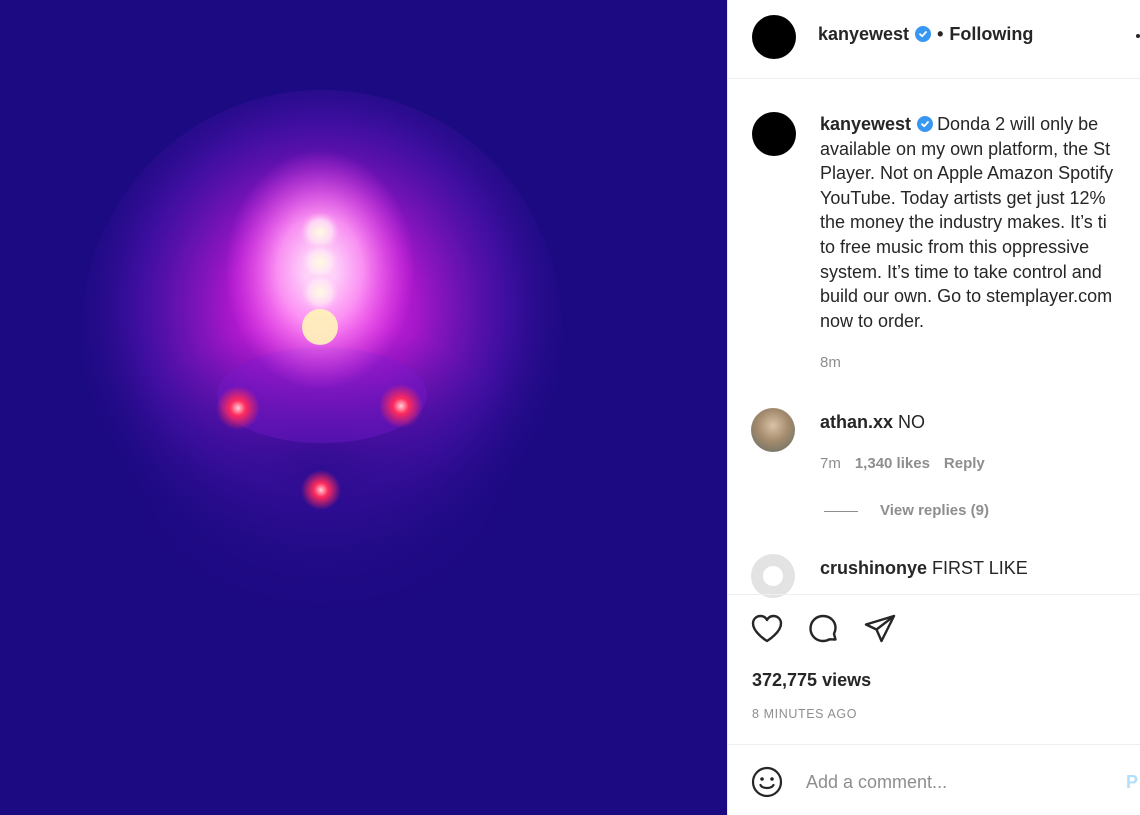  Describe the element at coordinates (856, 422) in the screenshot. I see `commenter-username: athan.xx` at that location.